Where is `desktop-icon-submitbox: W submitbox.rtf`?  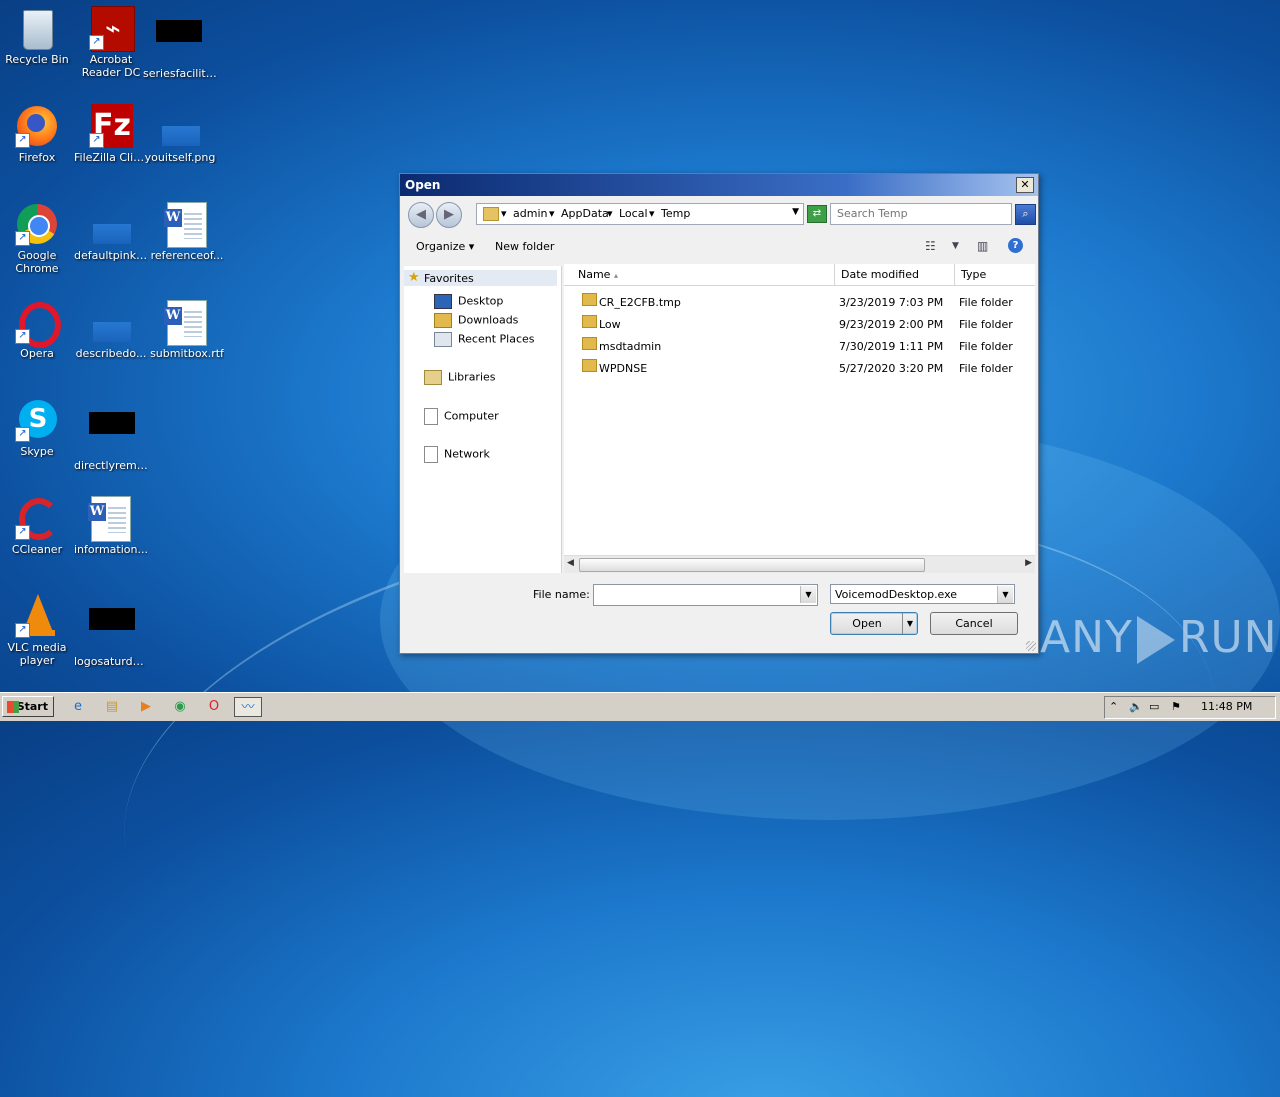
desktop-icon-submitbox: W submitbox.rtf is located at coordinates (187, 330).